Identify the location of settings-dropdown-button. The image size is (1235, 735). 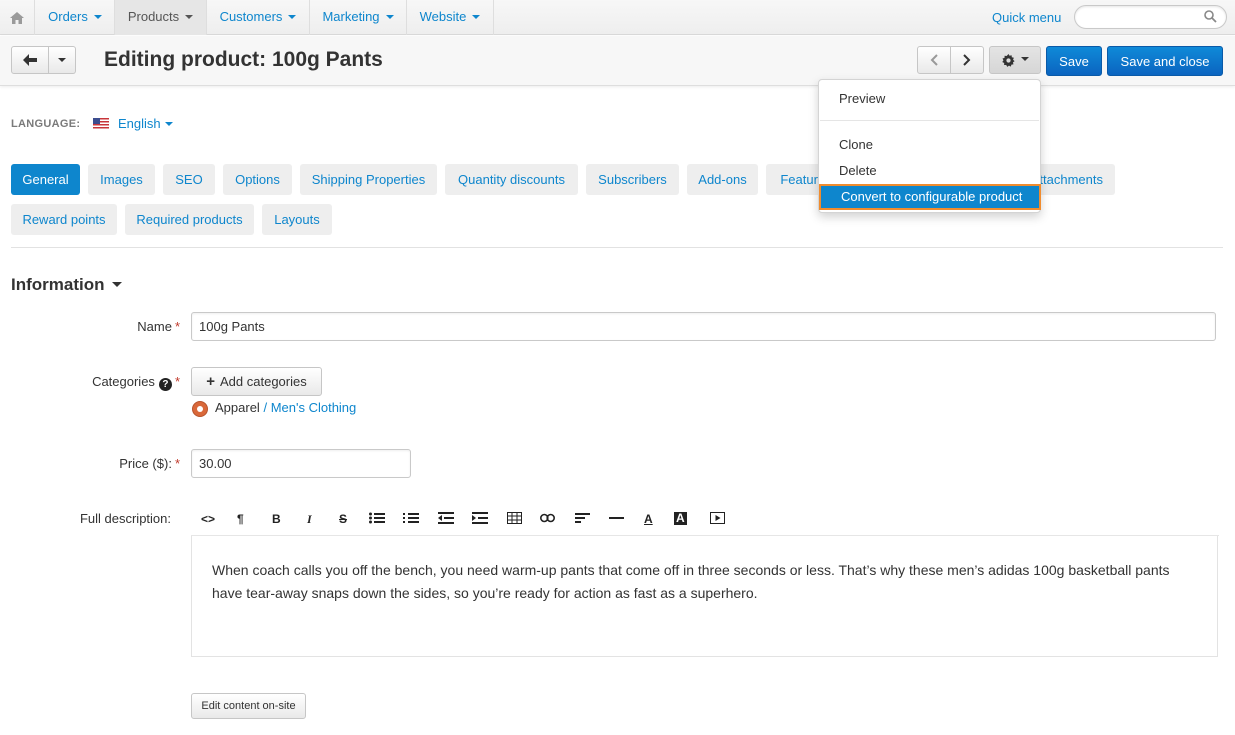
(1015, 60).